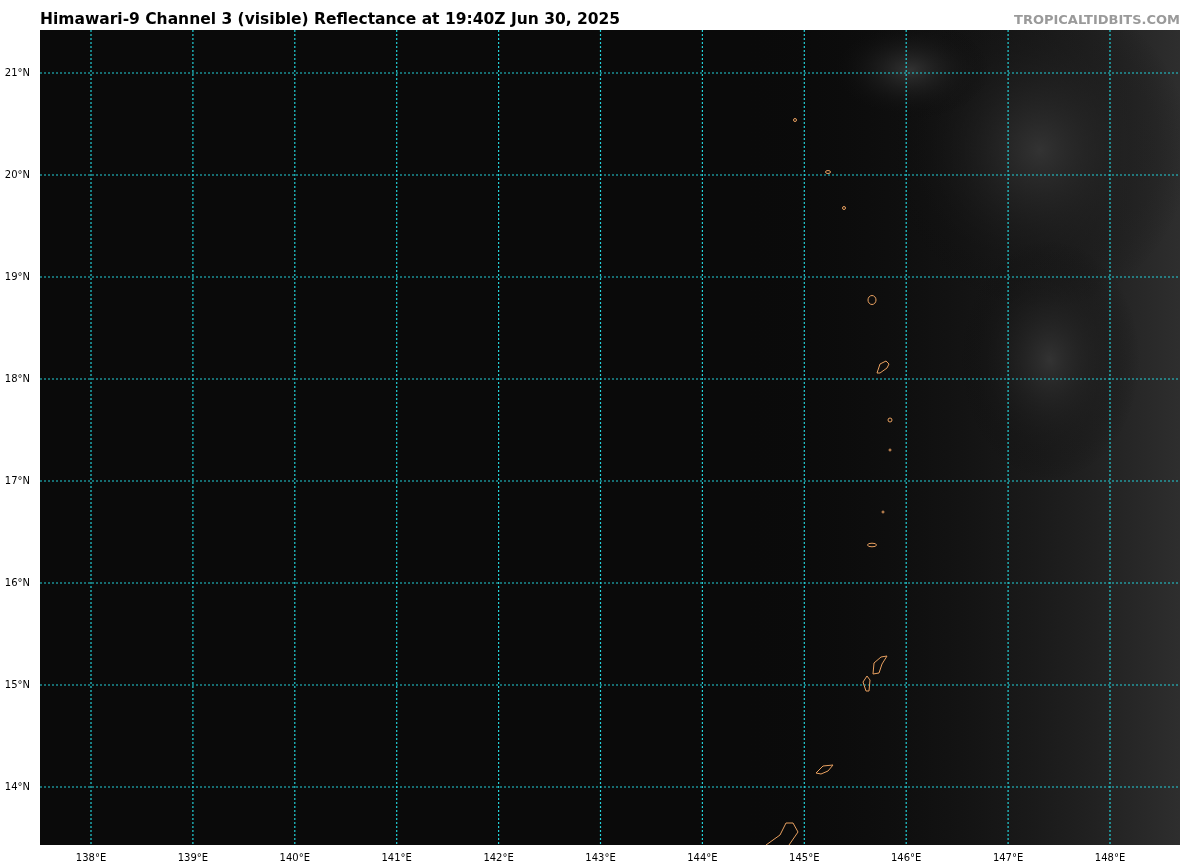 Image resolution: width=1200 pixels, height=867 pixels. I want to click on latitude-label: 20°N, so click(17, 175).